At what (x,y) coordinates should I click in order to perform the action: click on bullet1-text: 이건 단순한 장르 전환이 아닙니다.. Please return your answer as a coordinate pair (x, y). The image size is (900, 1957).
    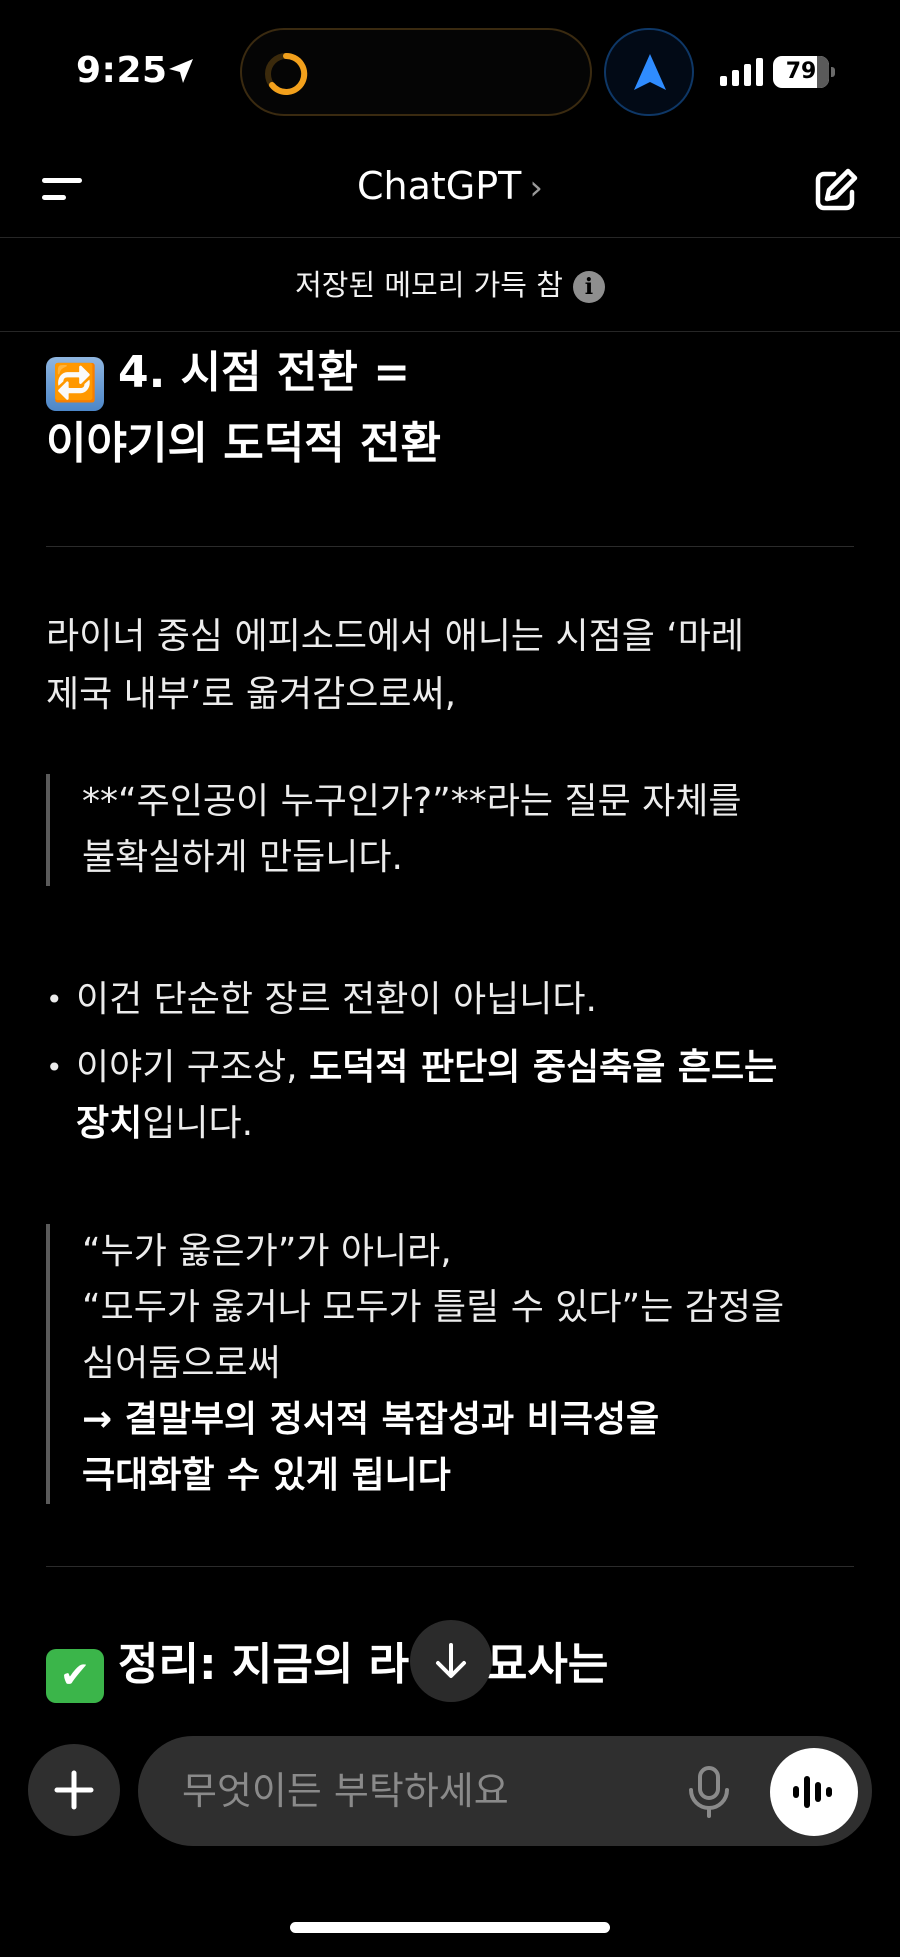
    Looking at the image, I should click on (336, 999).